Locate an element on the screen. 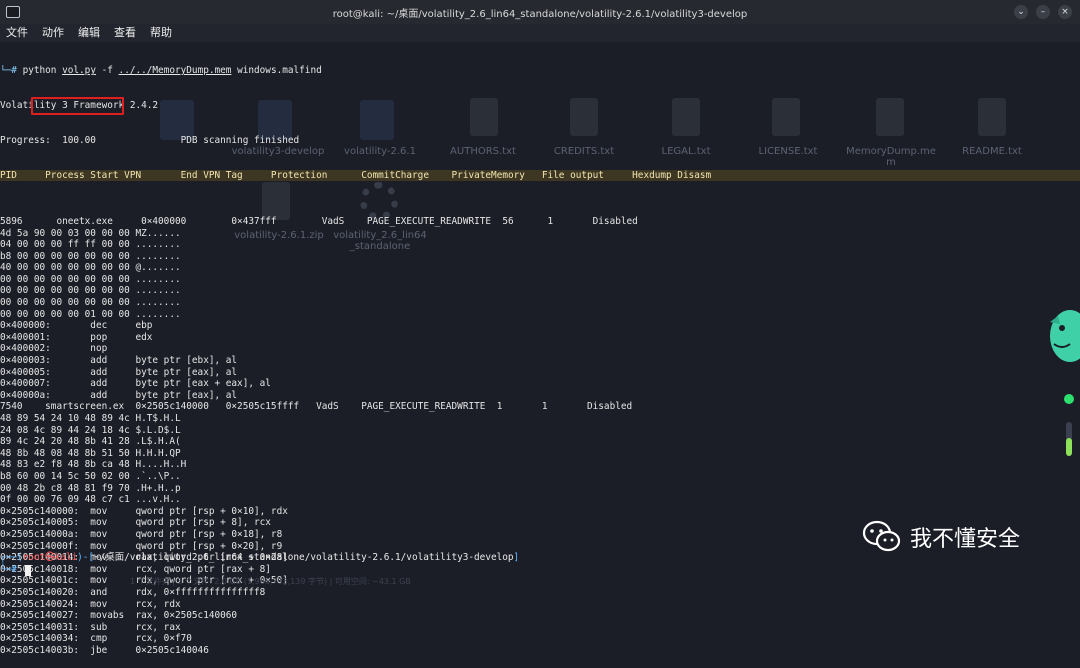  scroll-thumb is located at coordinates (1069, 447).